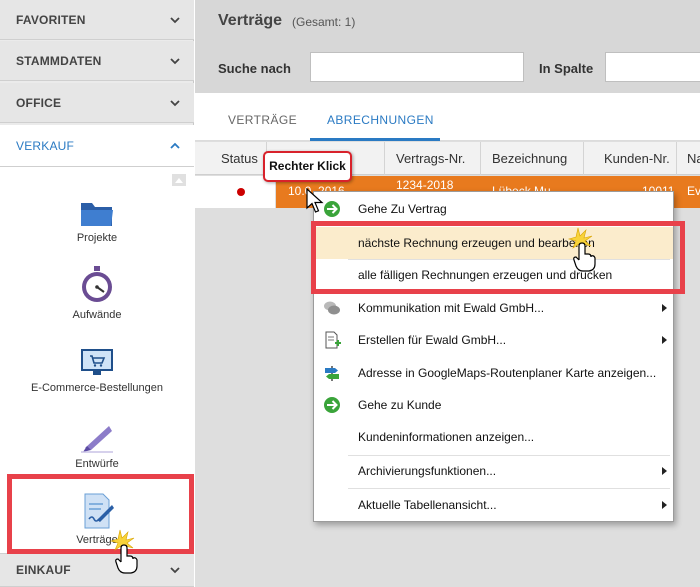 The image size is (700, 587). I want to click on search-label: Suche nach, so click(254, 68).